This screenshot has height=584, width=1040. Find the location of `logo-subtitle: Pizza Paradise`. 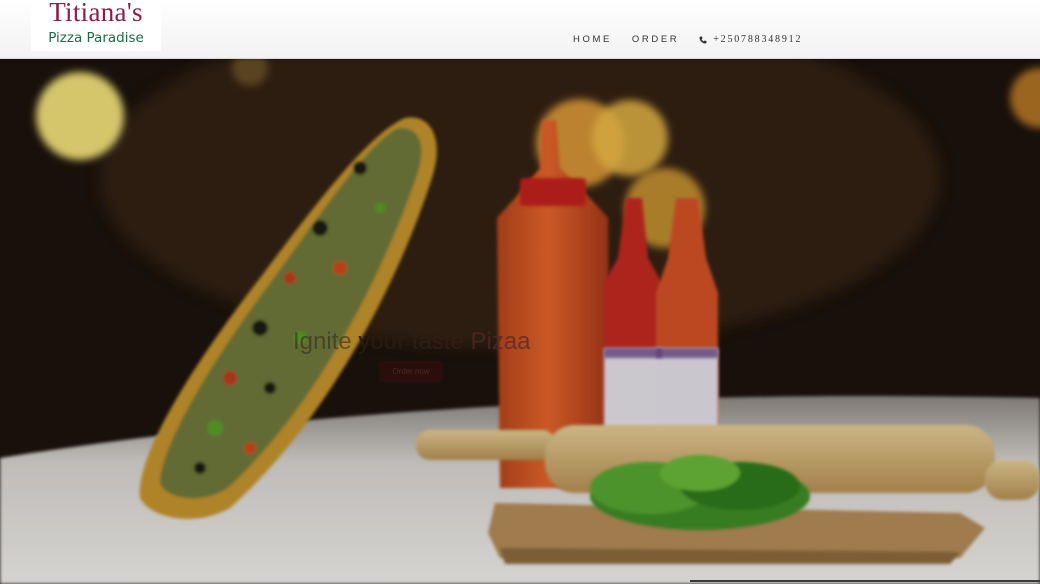

logo-subtitle: Pizza Paradise is located at coordinates (96, 38).